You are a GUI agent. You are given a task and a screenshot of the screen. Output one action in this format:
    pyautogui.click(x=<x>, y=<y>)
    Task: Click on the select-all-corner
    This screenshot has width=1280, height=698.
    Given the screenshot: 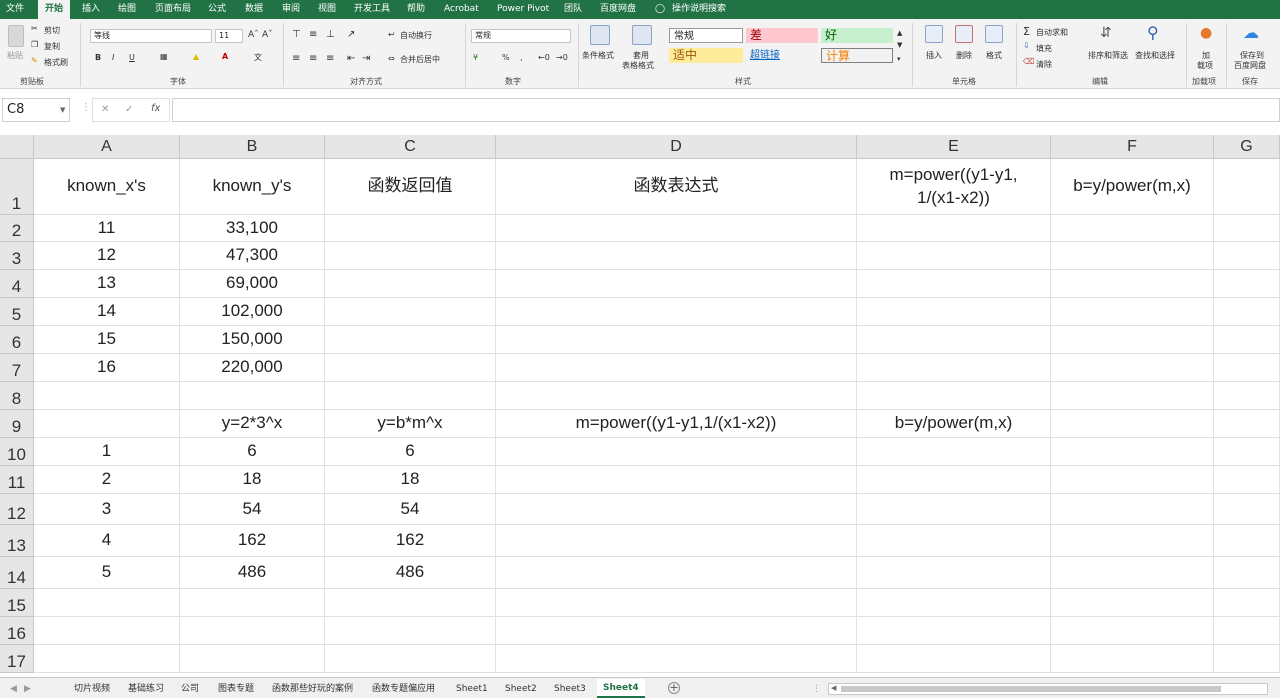 What is the action you would take?
    pyautogui.click(x=17, y=147)
    